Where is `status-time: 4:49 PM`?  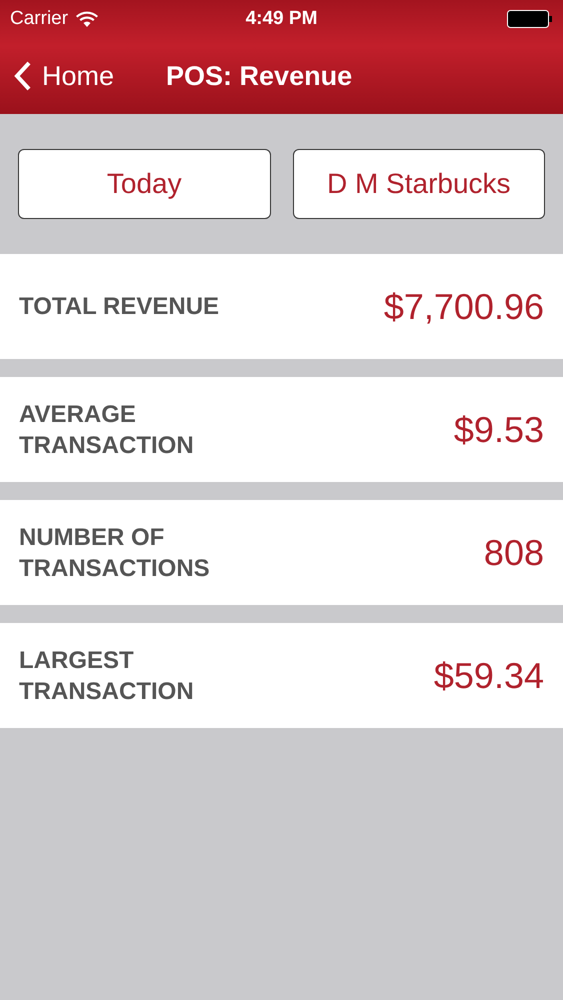
status-time: 4:49 PM is located at coordinates (282, 19).